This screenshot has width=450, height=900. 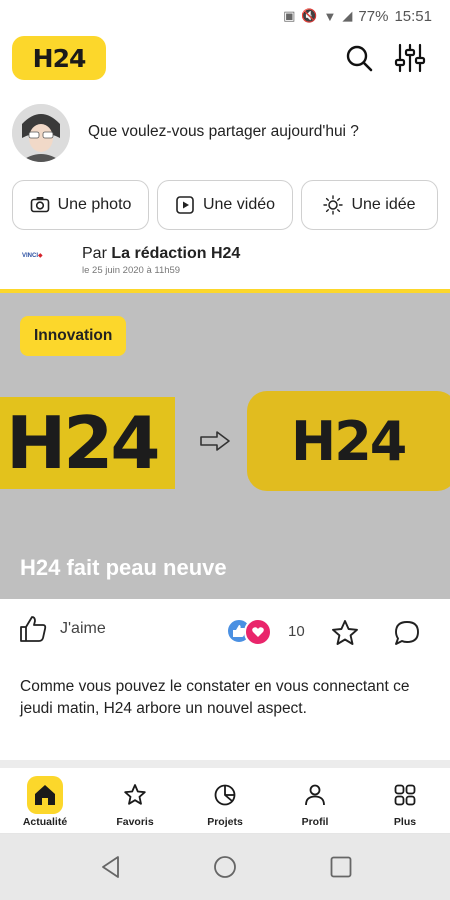 What do you see at coordinates (341, 867) in the screenshot?
I see `recents-icon` at bounding box center [341, 867].